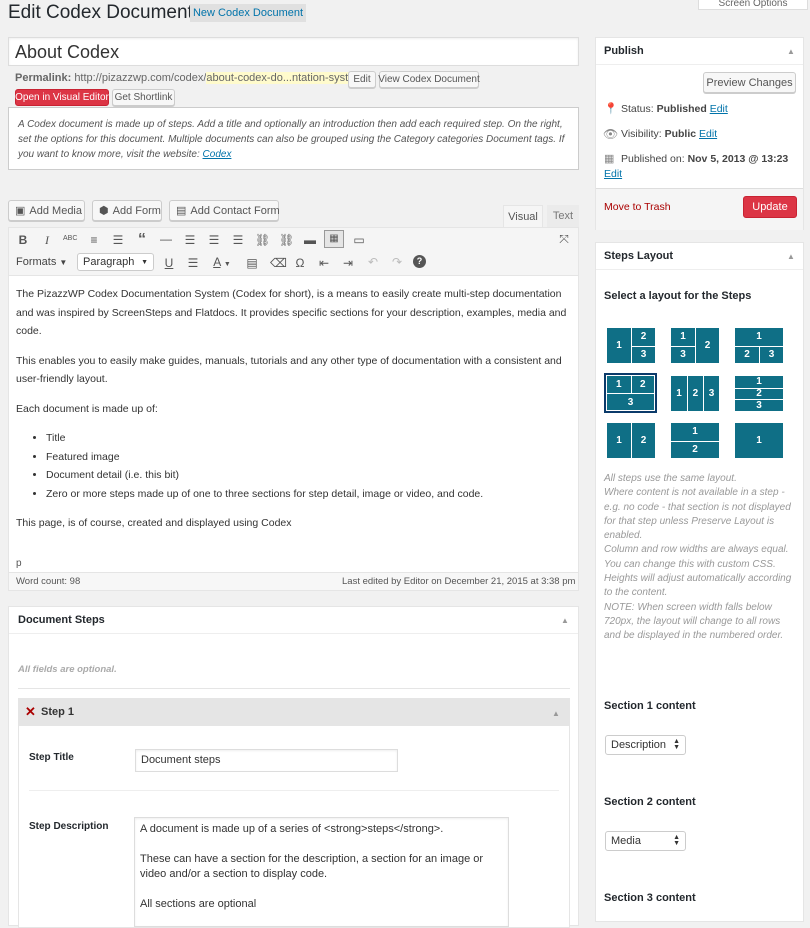 Image resolution: width=810 pixels, height=928 pixels. What do you see at coordinates (214, 240) in the screenshot?
I see `align-center-icon: ☰` at bounding box center [214, 240].